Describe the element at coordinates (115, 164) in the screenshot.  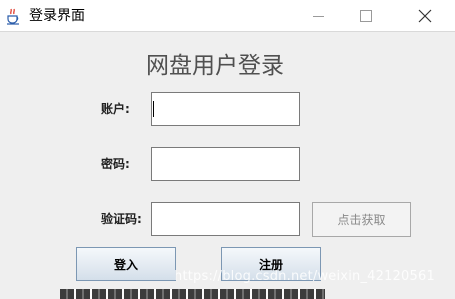
I see `password-label: 密码:` at that location.